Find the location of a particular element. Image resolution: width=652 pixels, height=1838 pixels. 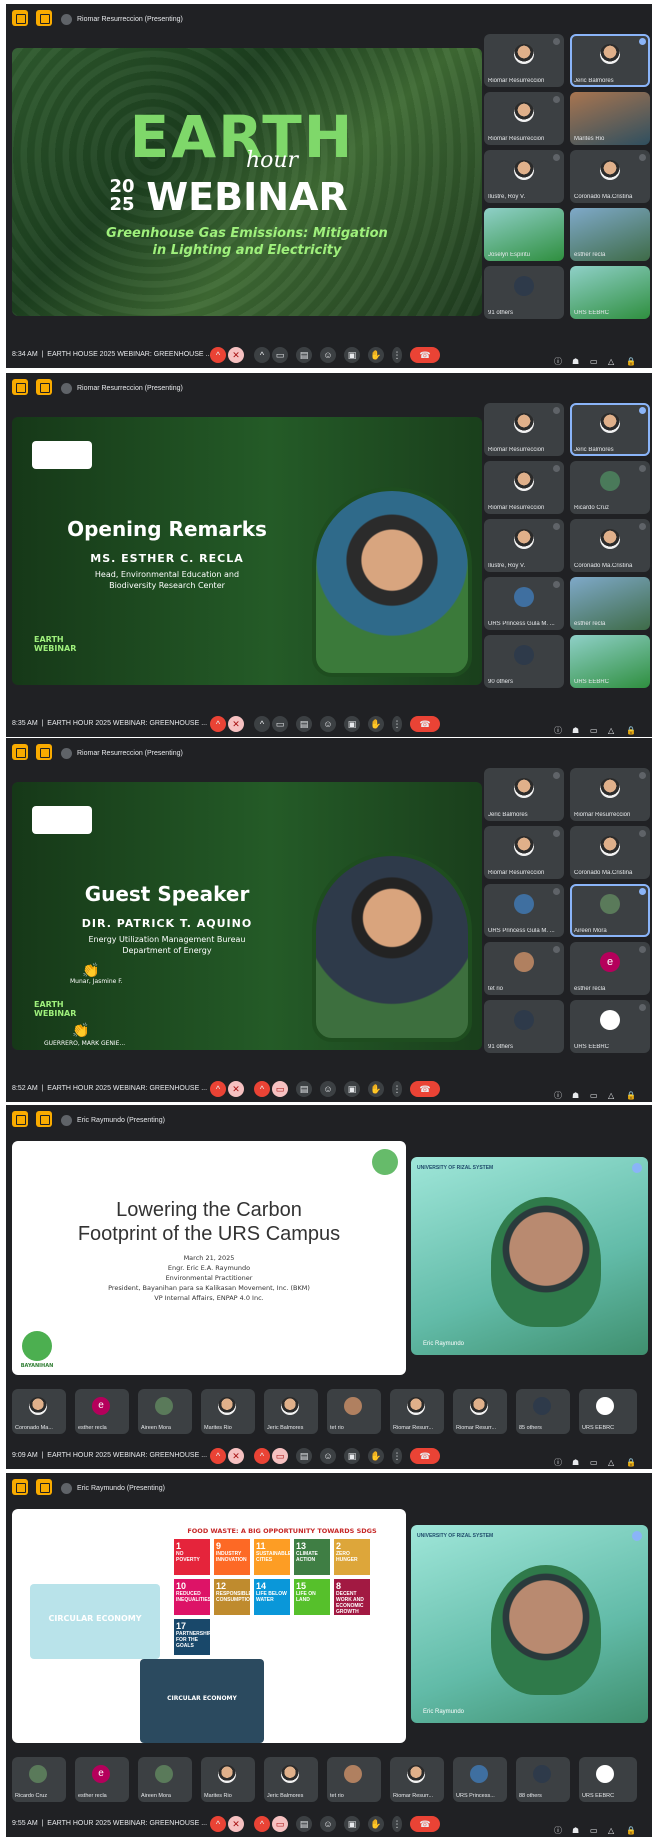

participant-tile: esther recla is located at coordinates (610, 603).